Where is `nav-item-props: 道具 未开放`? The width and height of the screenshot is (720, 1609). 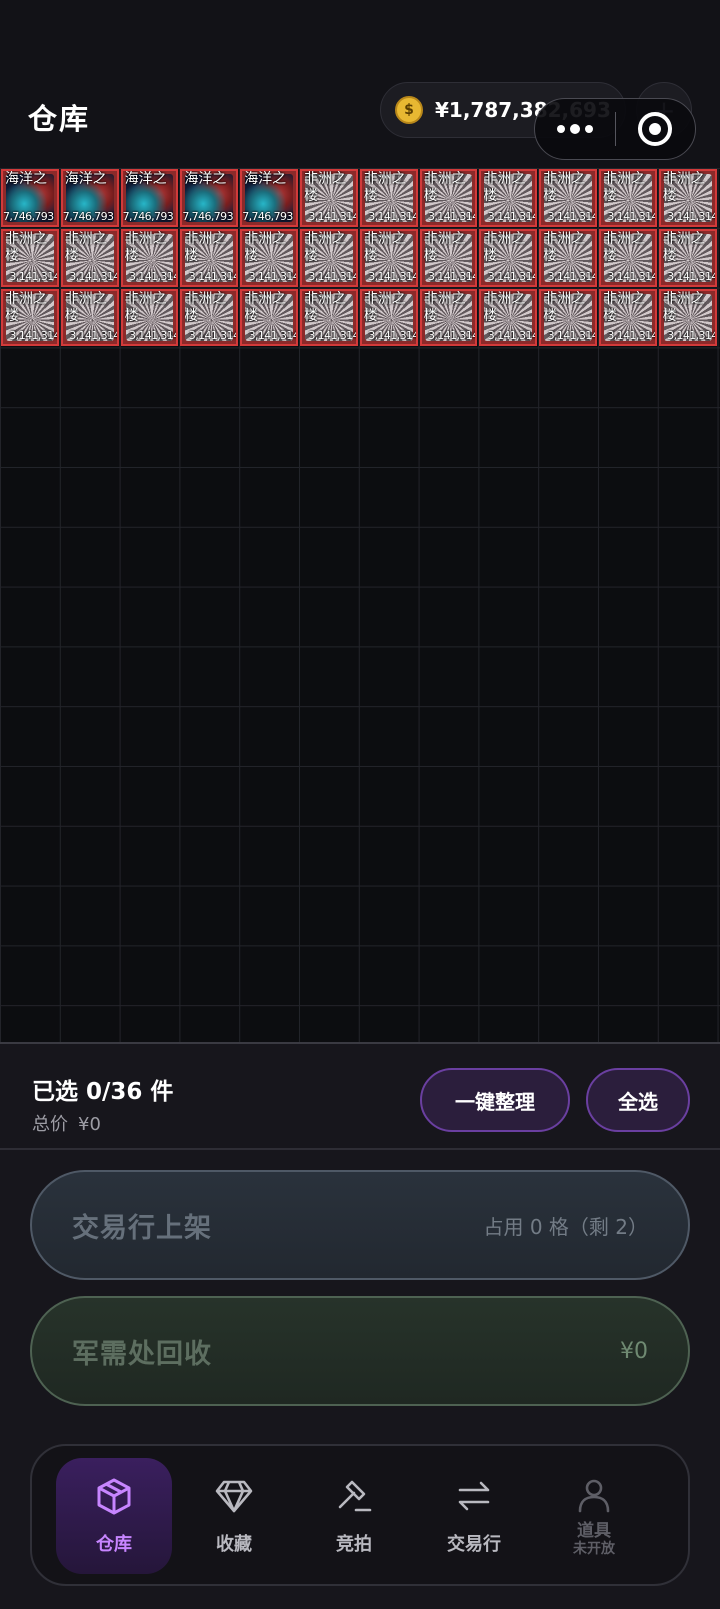
nav-item-props: 道具 未开放 is located at coordinates (594, 1516).